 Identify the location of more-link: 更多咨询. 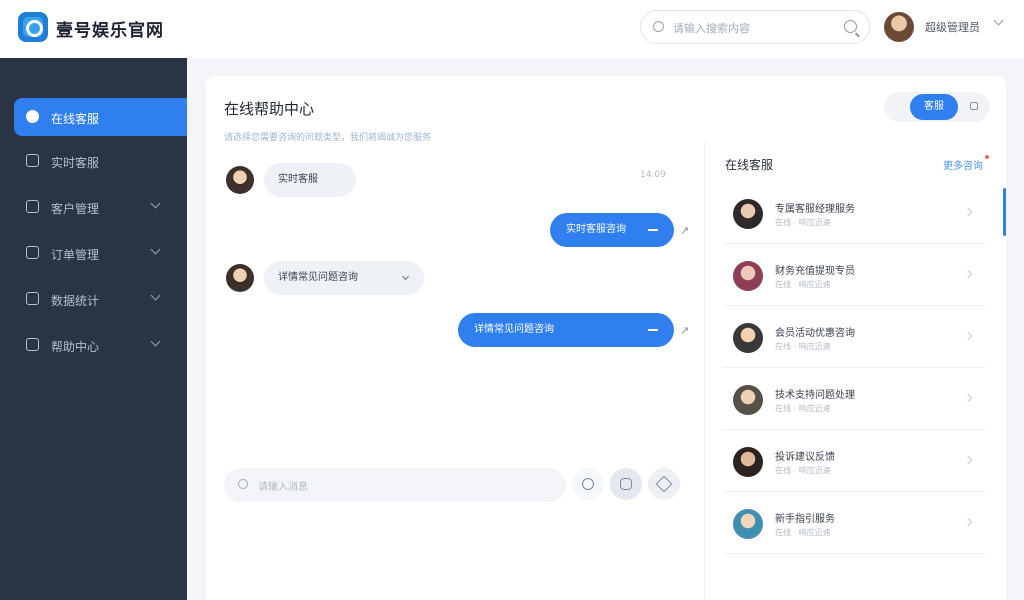
(963, 164).